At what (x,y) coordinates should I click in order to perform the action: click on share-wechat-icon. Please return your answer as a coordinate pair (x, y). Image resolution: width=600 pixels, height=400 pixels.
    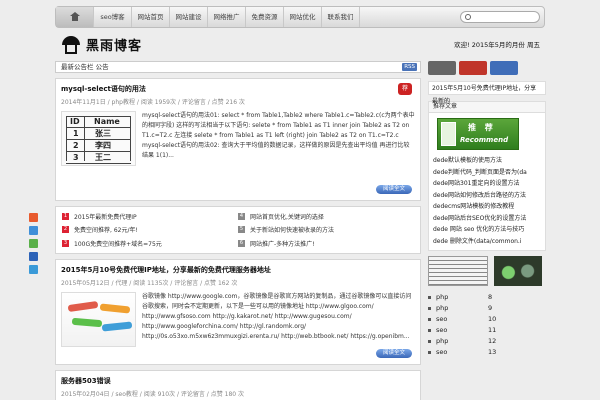
    Looking at the image, I should click on (33, 243).